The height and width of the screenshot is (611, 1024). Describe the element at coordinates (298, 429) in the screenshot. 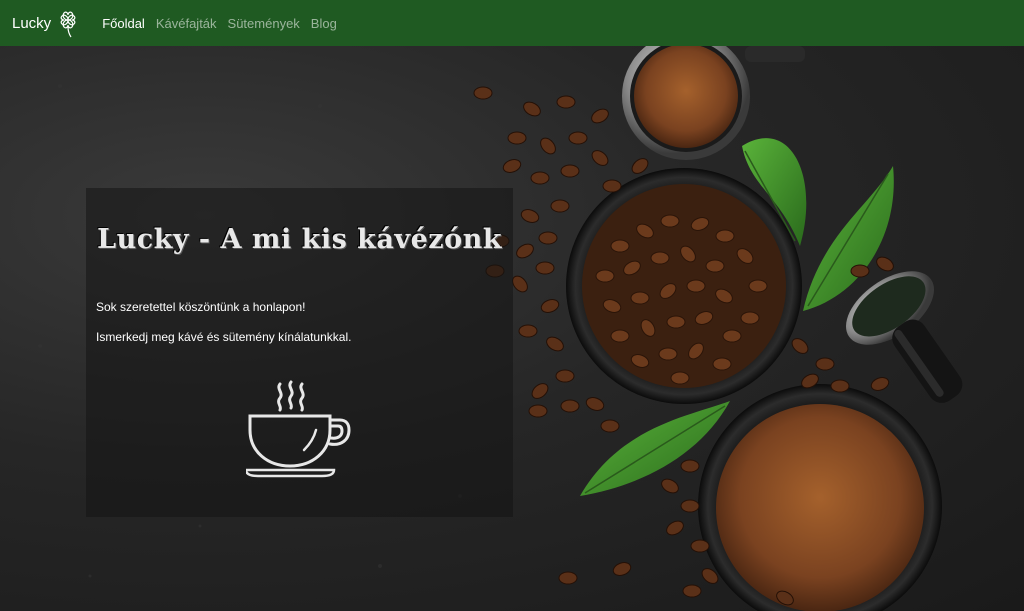

I see `coffee-cup-icon` at that location.